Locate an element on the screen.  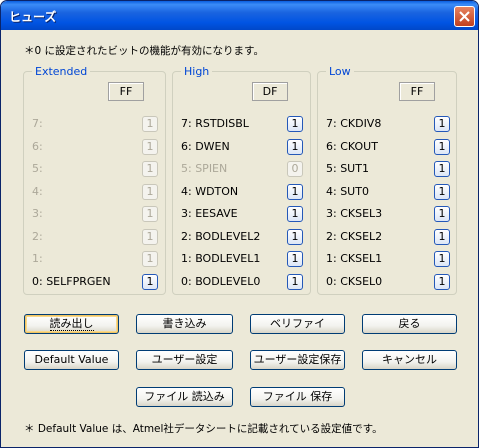
fuse-bit-row: 5: 1 is located at coordinates (95, 169).